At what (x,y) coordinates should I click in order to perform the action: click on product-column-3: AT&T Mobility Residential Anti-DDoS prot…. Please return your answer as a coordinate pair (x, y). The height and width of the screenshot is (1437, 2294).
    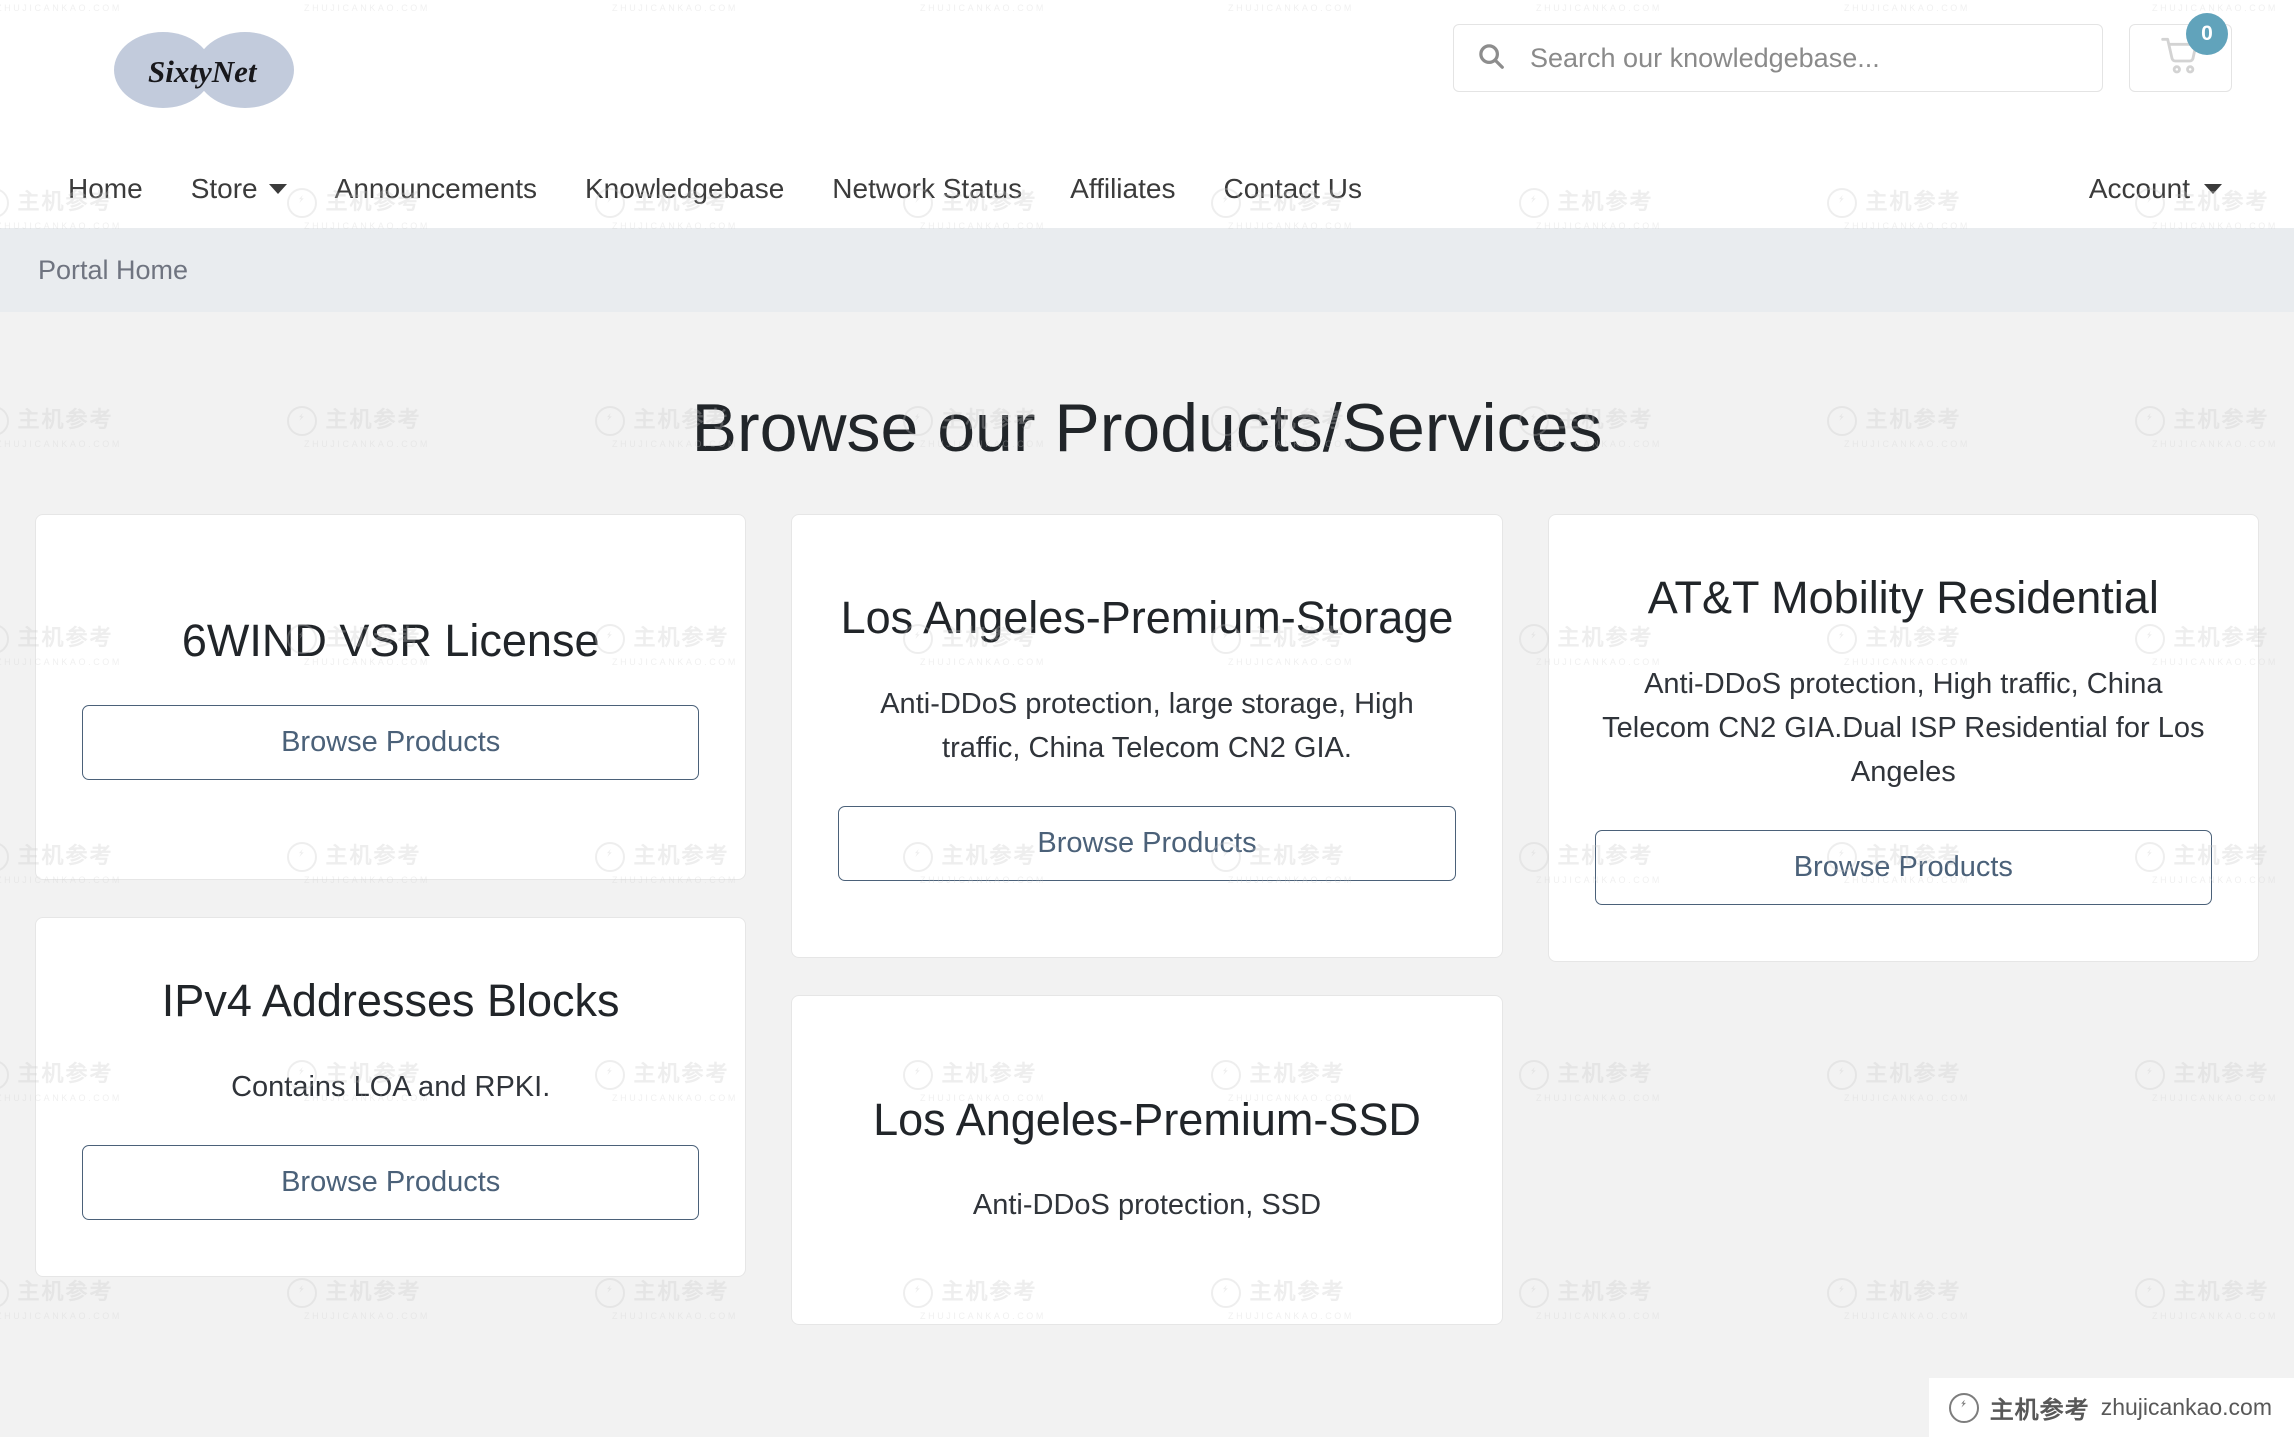
    Looking at the image, I should click on (1903, 738).